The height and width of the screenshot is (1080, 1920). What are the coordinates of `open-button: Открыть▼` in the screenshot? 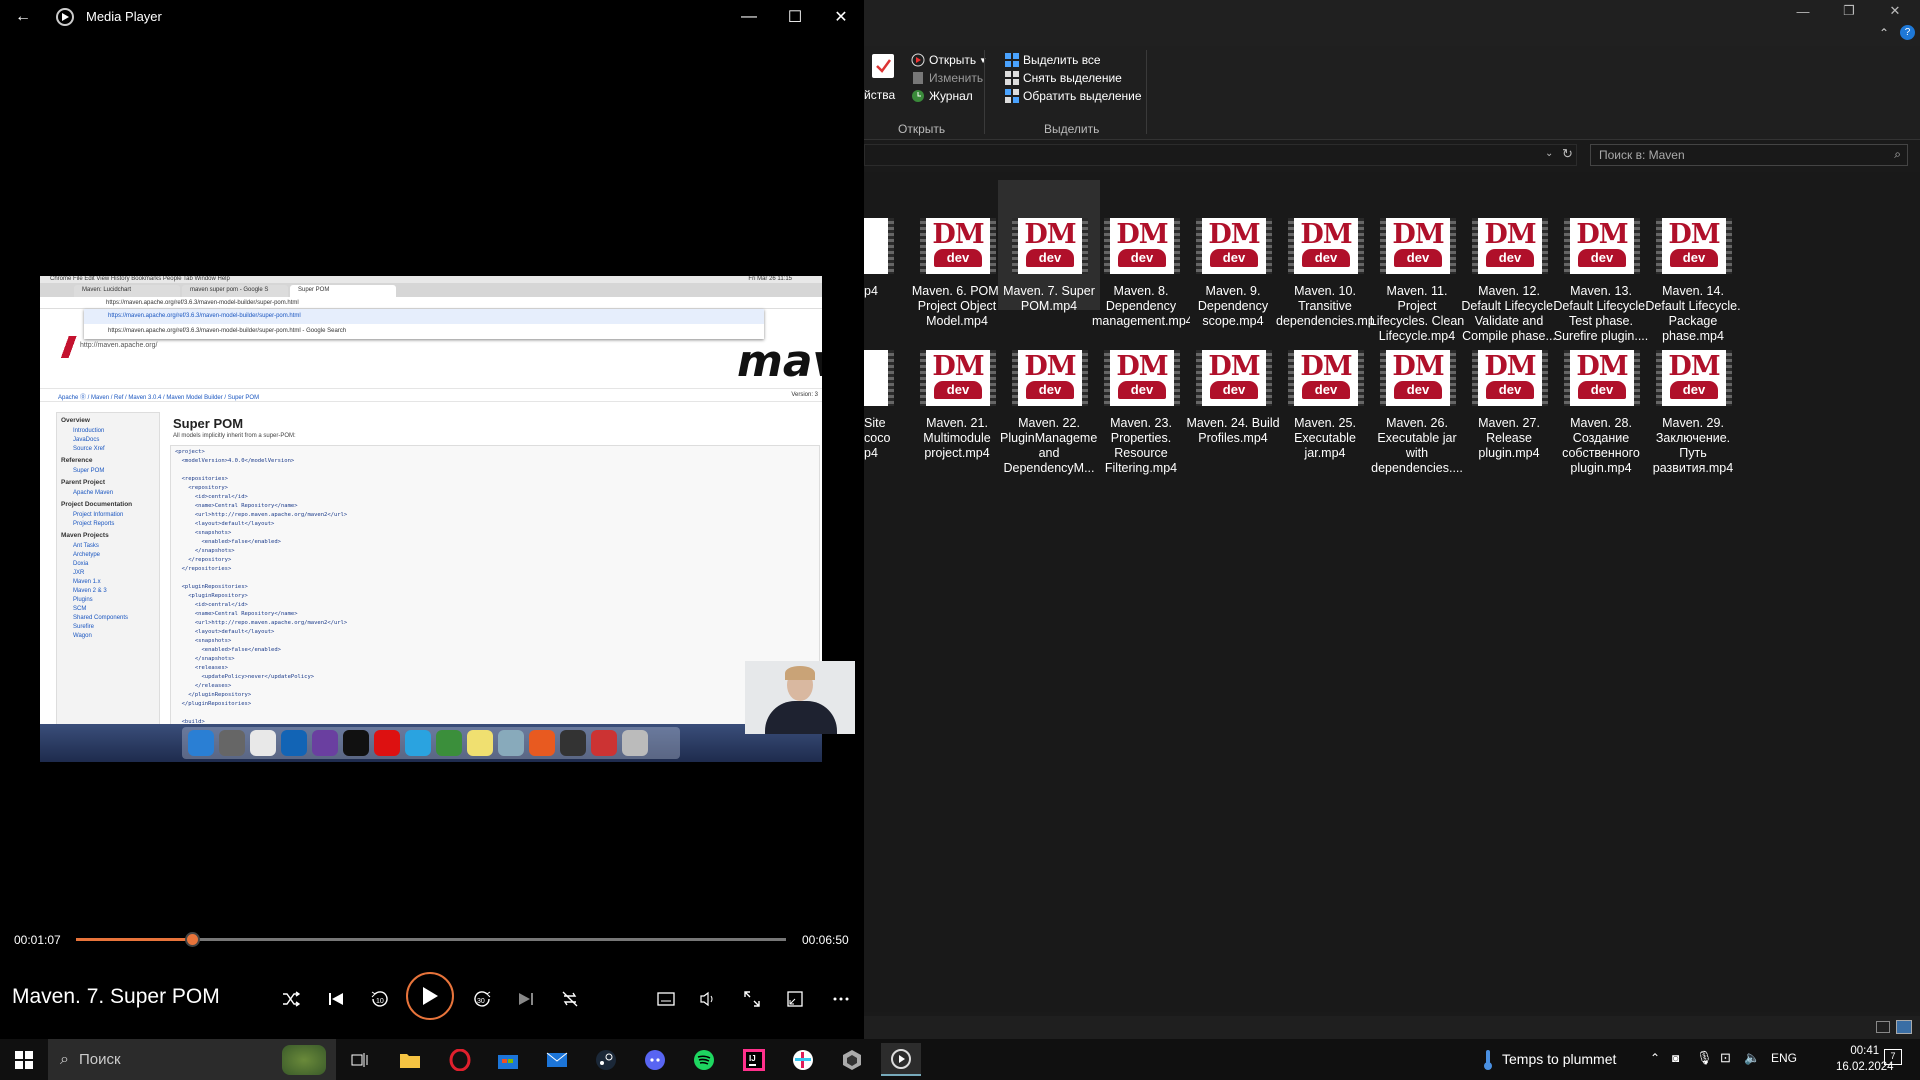 It's located at (948, 60).